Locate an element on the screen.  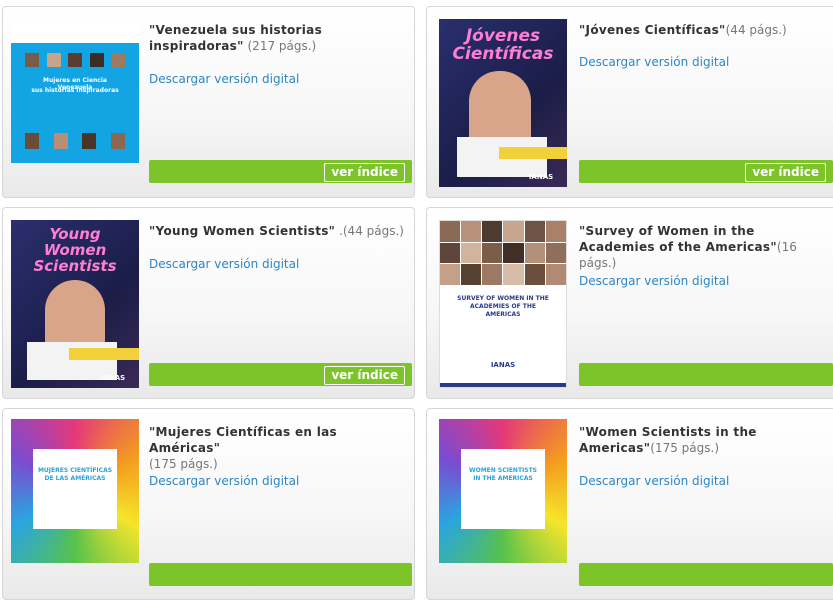
page-count: (44 págs.) is located at coordinates (756, 30).